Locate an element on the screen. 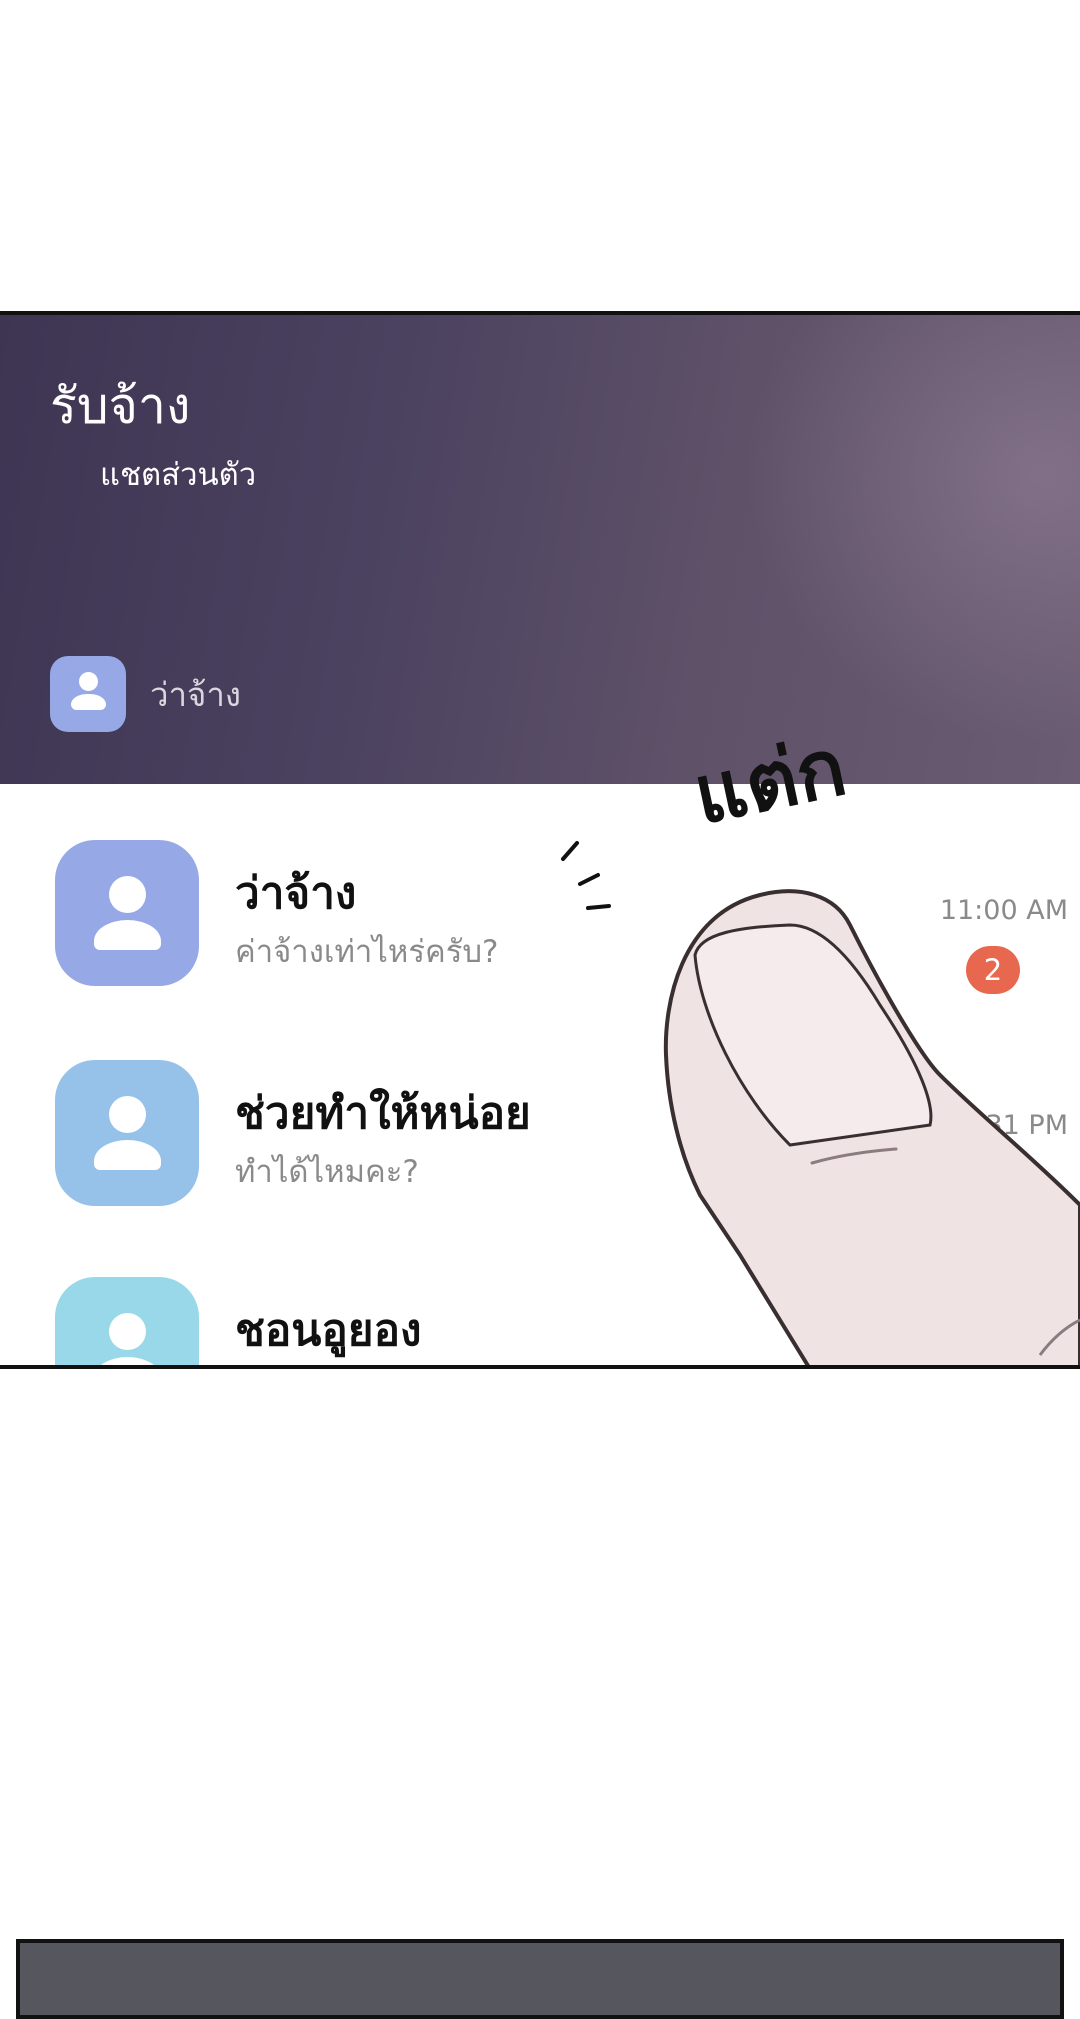  chat-row: ว่าจ้าง ค่าจ้างเท่าไหร่ครับ? 11:00 AM 2 is located at coordinates (540, 917).